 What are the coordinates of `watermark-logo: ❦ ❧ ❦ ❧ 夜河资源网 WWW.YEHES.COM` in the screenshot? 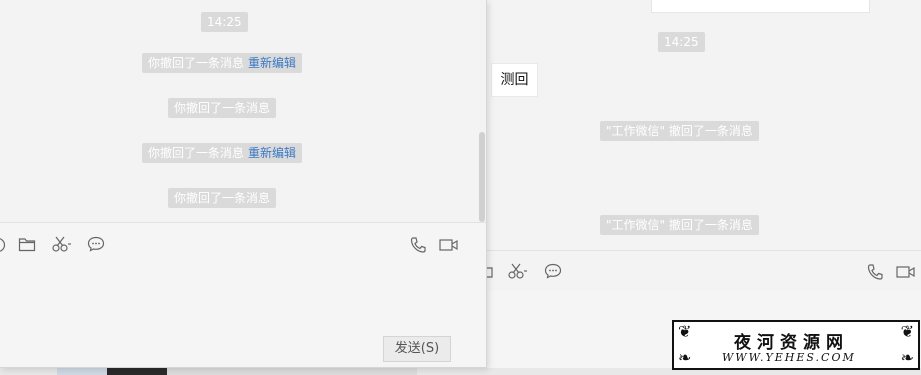 It's located at (796, 345).